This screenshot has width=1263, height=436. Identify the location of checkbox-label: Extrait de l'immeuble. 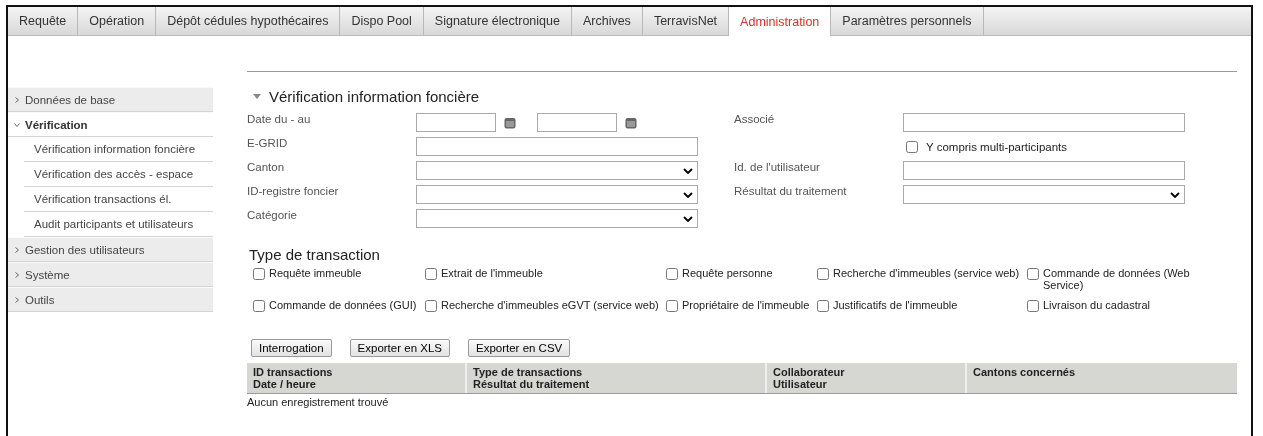
(492, 273).